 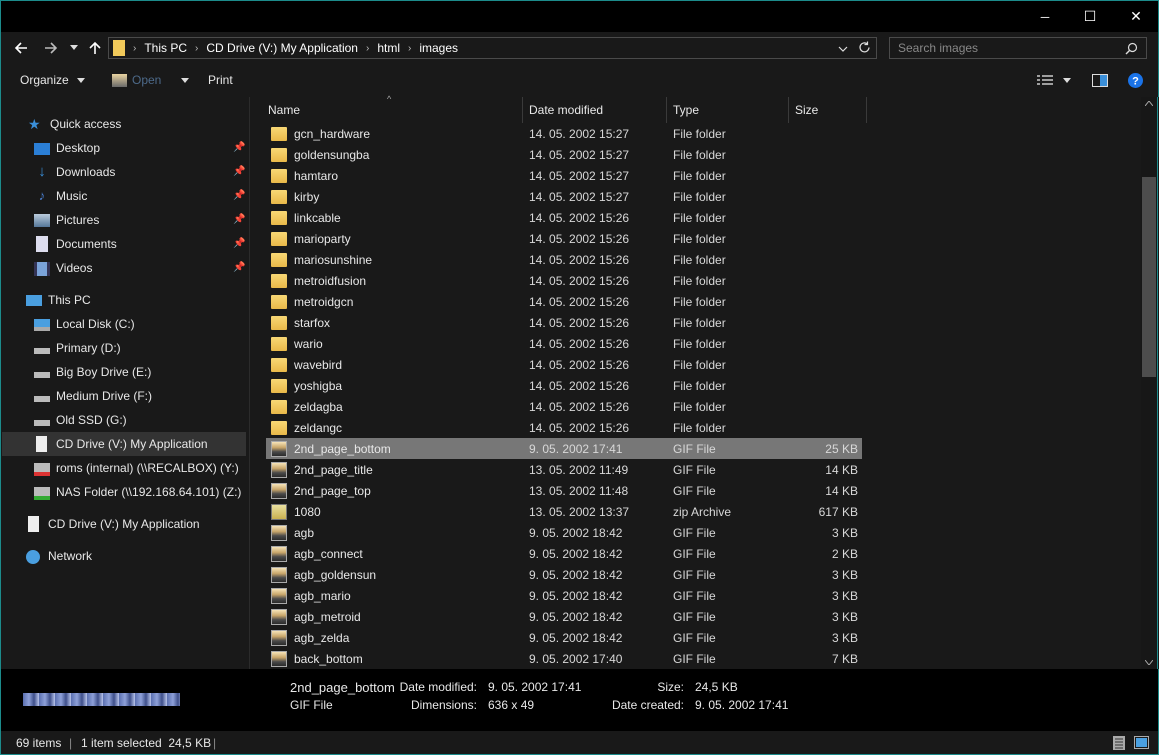 What do you see at coordinates (67, 148) in the screenshot?
I see `nav-desktop: Desktop` at bounding box center [67, 148].